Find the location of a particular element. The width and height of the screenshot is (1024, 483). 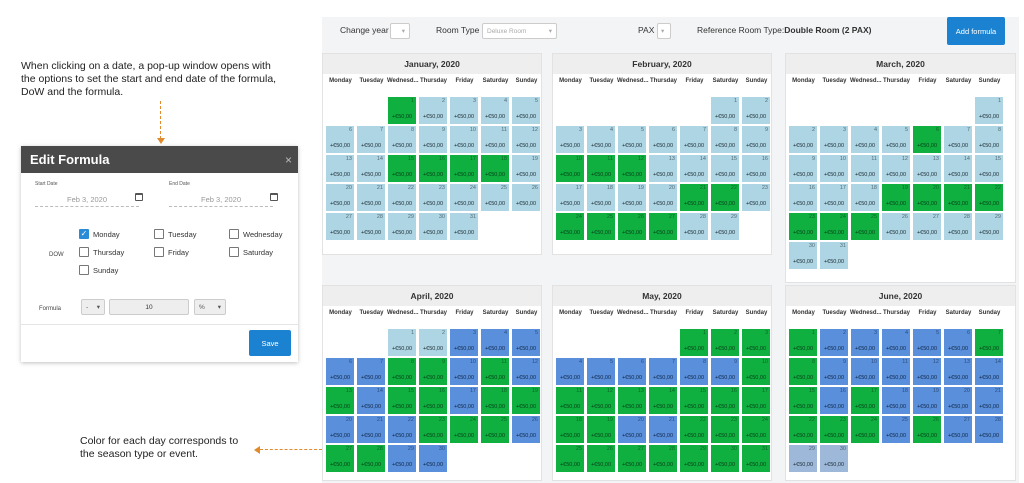

end-date-input: Feb 3, 2020 is located at coordinates (221, 200).